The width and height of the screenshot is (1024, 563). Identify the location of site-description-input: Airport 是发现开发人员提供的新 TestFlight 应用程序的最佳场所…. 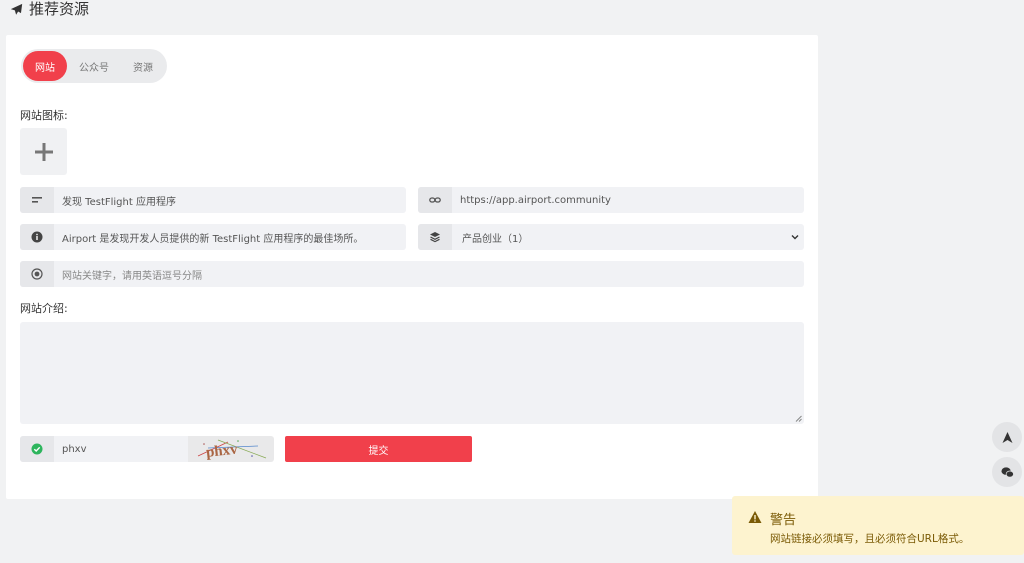
(230, 237).